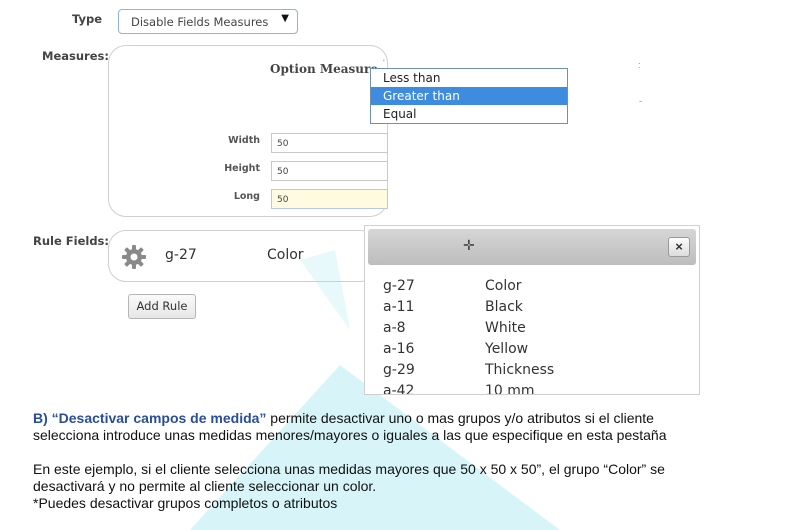 This screenshot has height=530, width=812. Describe the element at coordinates (510, 389) in the screenshot. I see `item-name: 10 mm` at that location.